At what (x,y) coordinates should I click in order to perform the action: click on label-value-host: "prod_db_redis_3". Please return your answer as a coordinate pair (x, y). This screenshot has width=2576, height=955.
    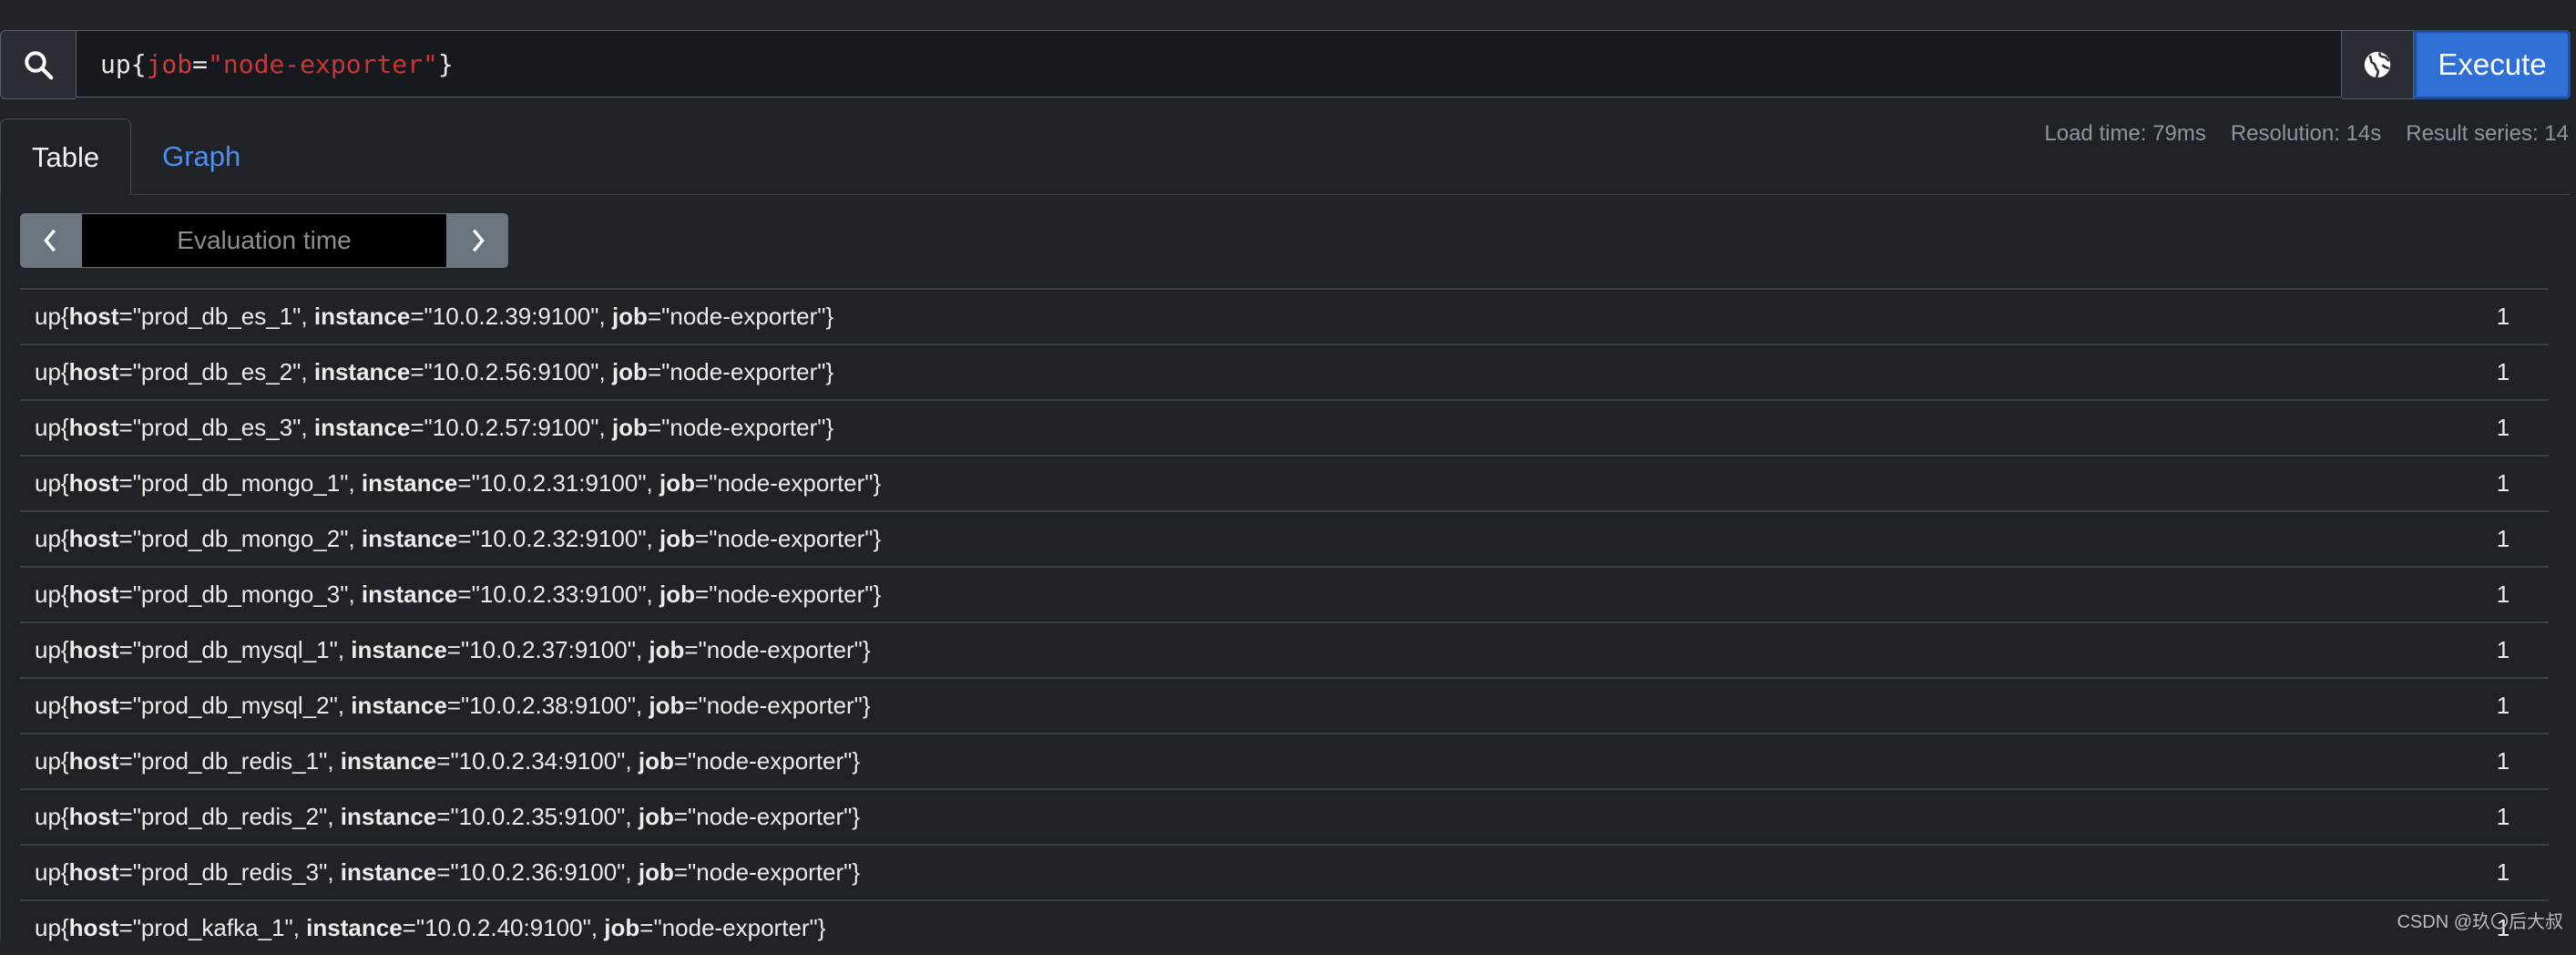
    Looking at the image, I should click on (230, 872).